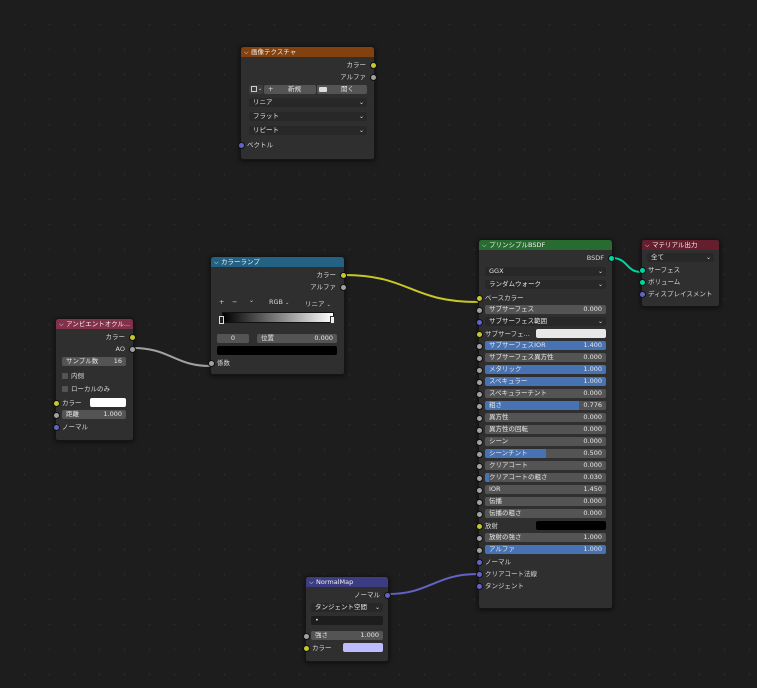 This screenshot has width=757, height=688. What do you see at coordinates (642, 270) in the screenshot?
I see `socket-input-surface` at bounding box center [642, 270].